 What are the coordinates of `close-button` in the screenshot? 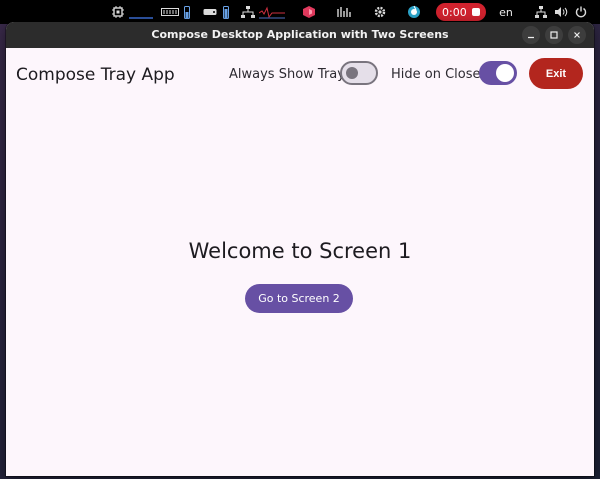 It's located at (577, 35).